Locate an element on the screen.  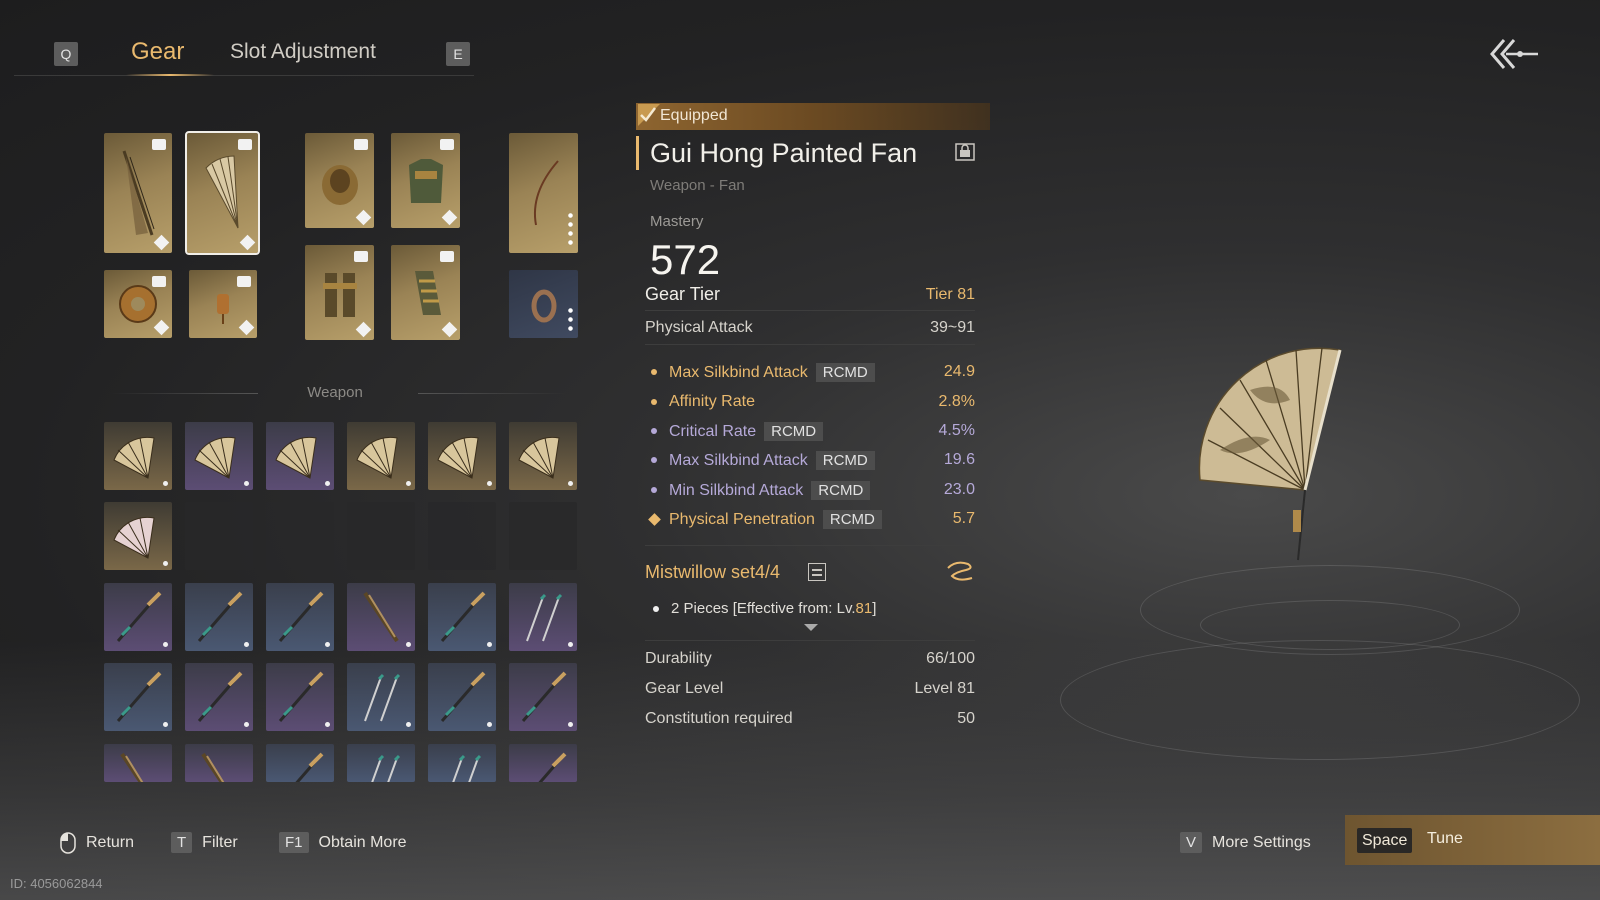
filter-hint: T Filter is located at coordinates (204, 842).